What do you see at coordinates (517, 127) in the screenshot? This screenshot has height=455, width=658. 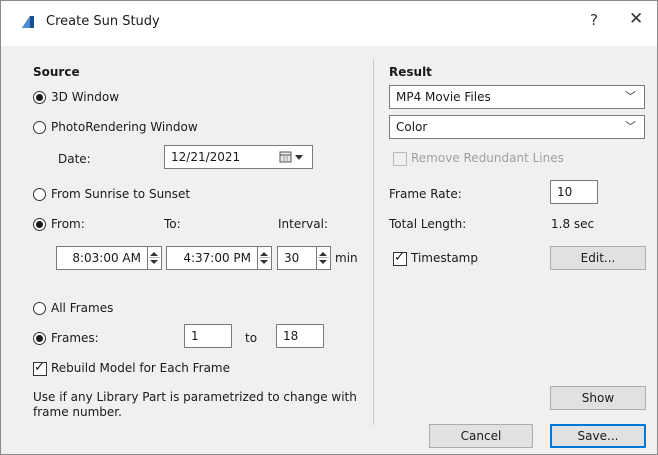 I see `color-mode-select: Color ﹀` at bounding box center [517, 127].